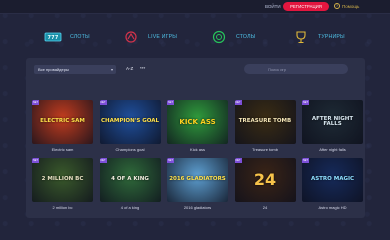 The width and height of the screenshot is (390, 240). I want to click on game-card: NET 24 24, so click(265, 184).